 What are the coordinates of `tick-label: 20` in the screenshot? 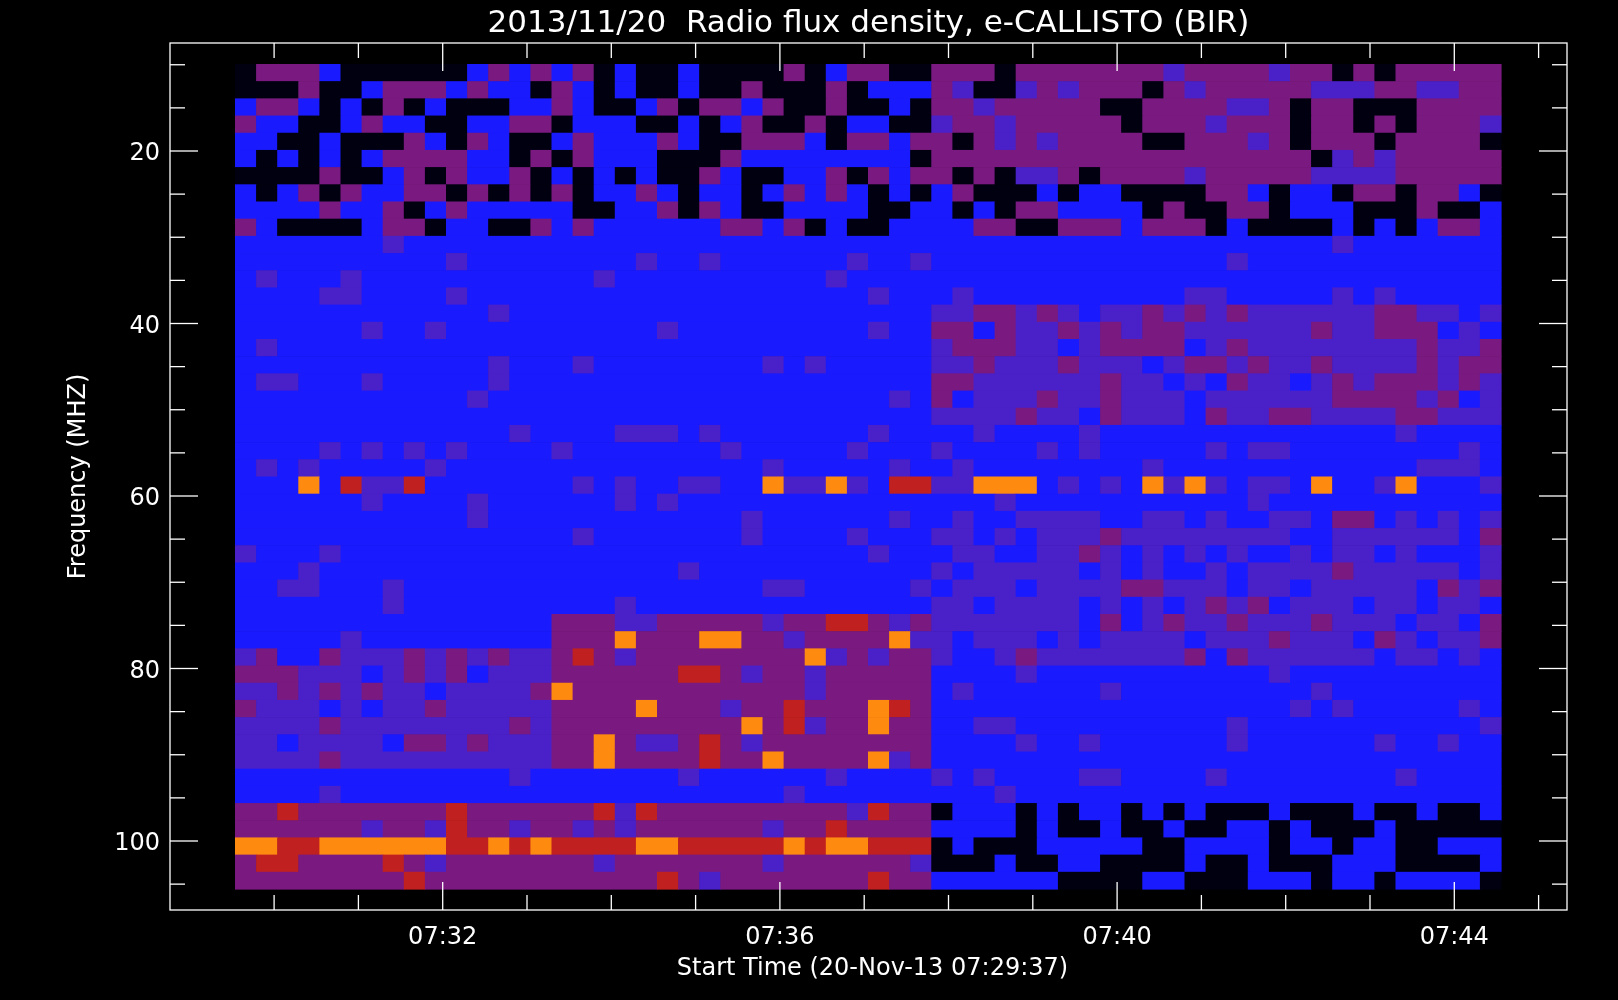 It's located at (144, 152).